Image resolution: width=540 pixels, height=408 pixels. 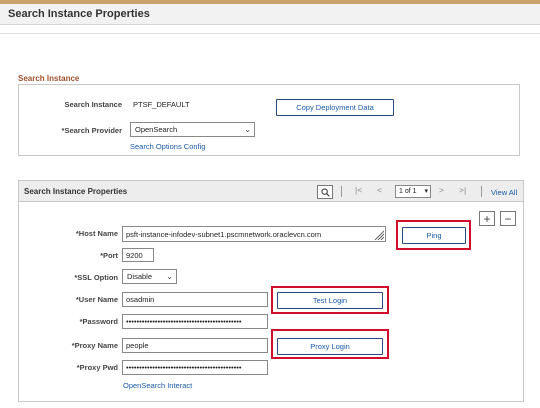 I want to click on previous-page-icon: <, so click(x=379, y=190).